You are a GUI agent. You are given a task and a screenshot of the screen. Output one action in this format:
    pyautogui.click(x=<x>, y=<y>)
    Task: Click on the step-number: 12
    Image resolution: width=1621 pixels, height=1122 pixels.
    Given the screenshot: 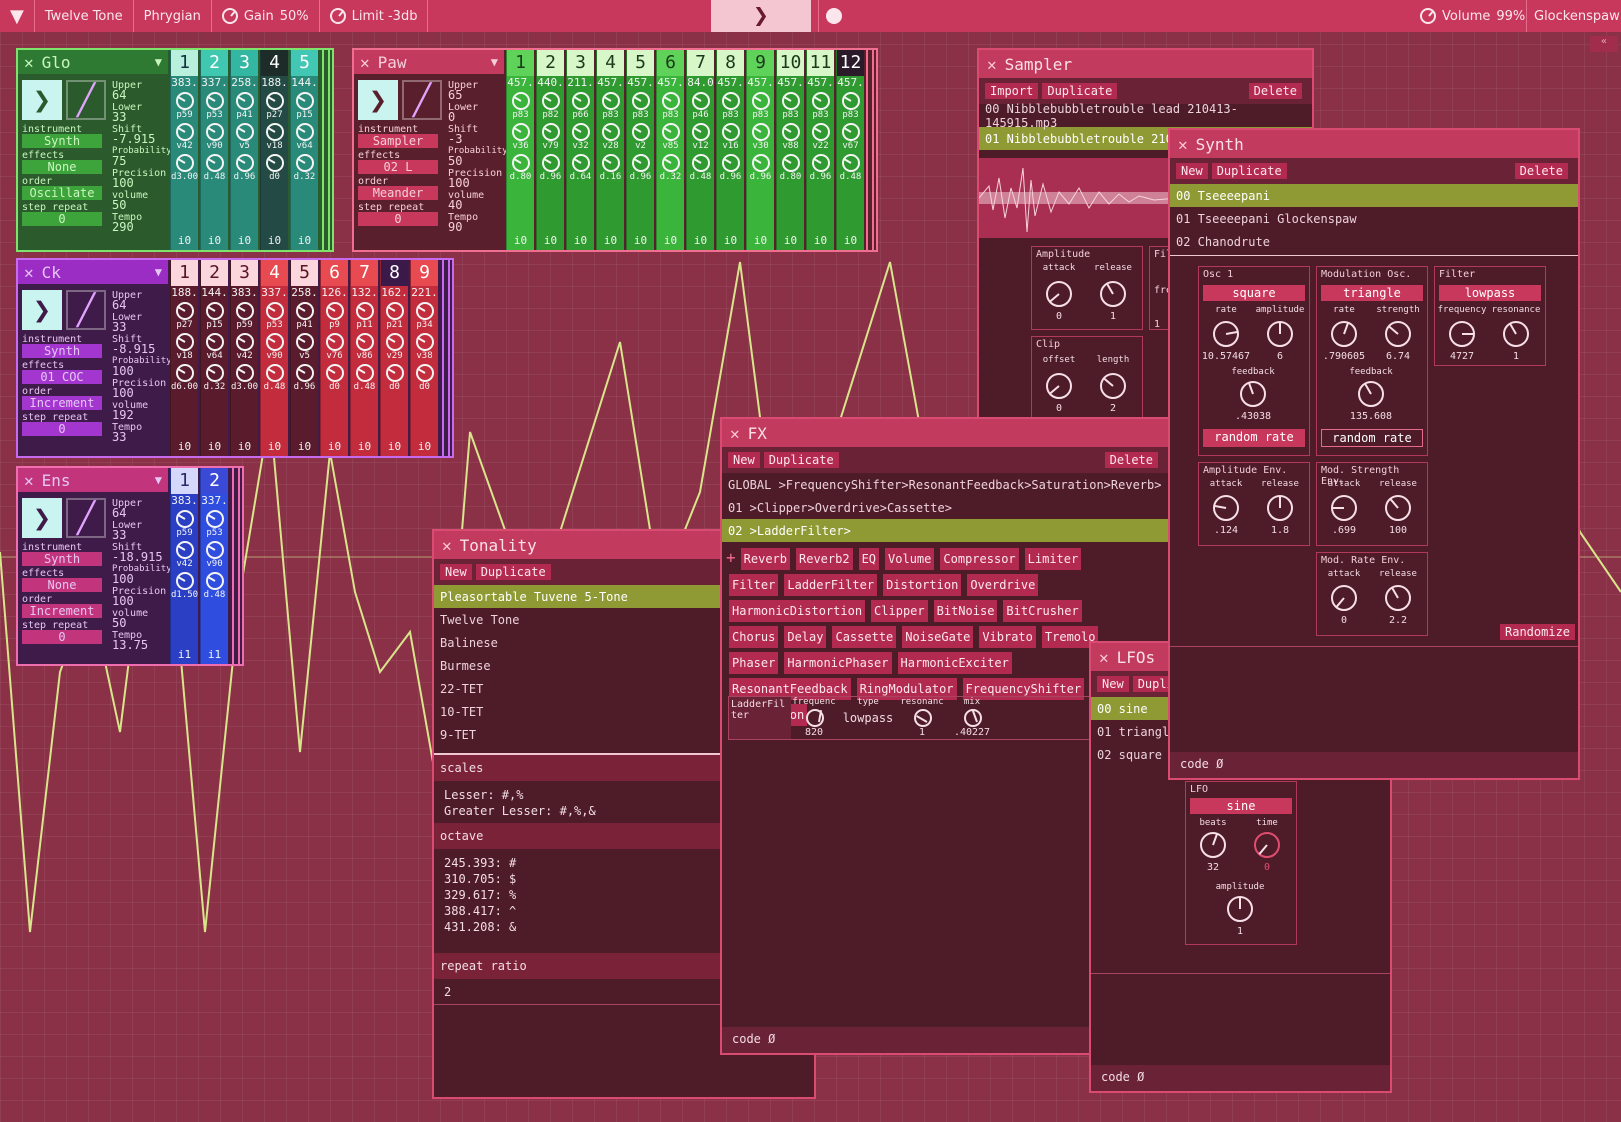 What is the action you would take?
    pyautogui.click(x=850, y=63)
    